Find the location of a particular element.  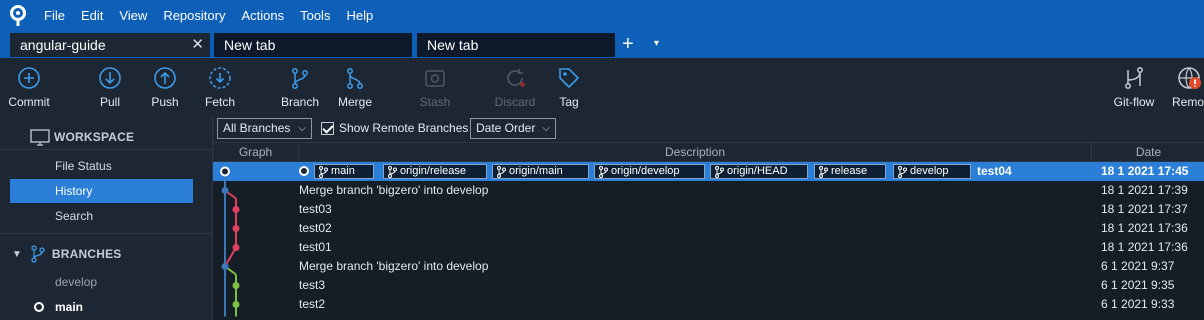

show-remote-branches-toggle: Show Remote Branches is located at coordinates (394, 128).